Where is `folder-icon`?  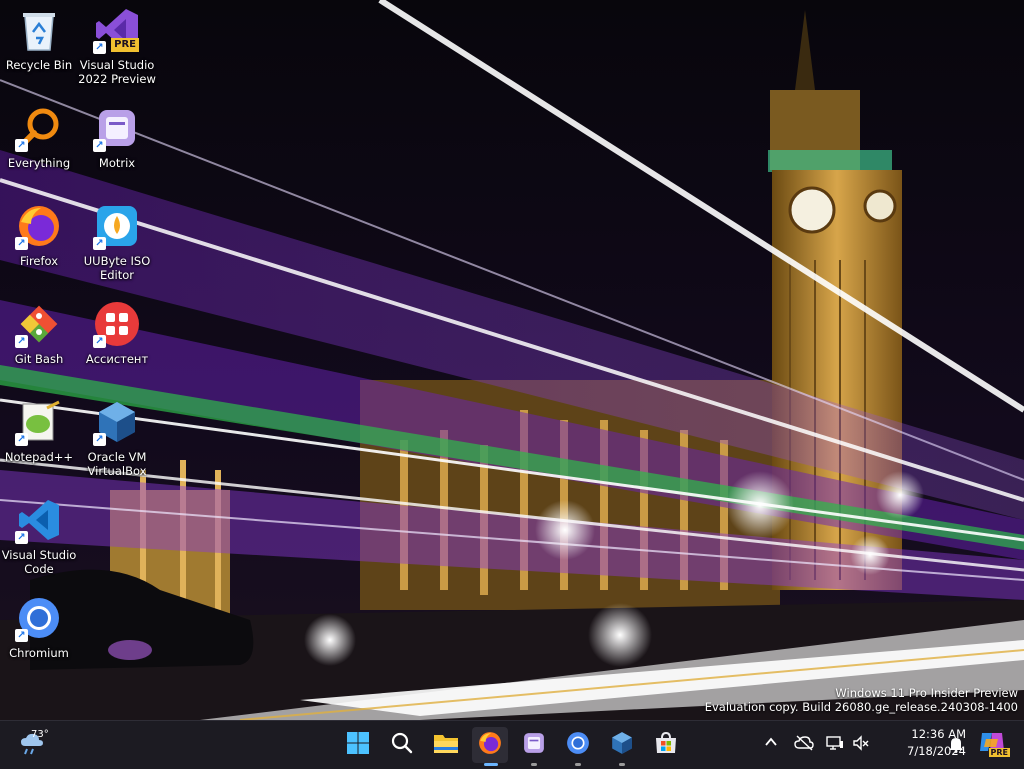
folder-icon is located at coordinates (446, 745).